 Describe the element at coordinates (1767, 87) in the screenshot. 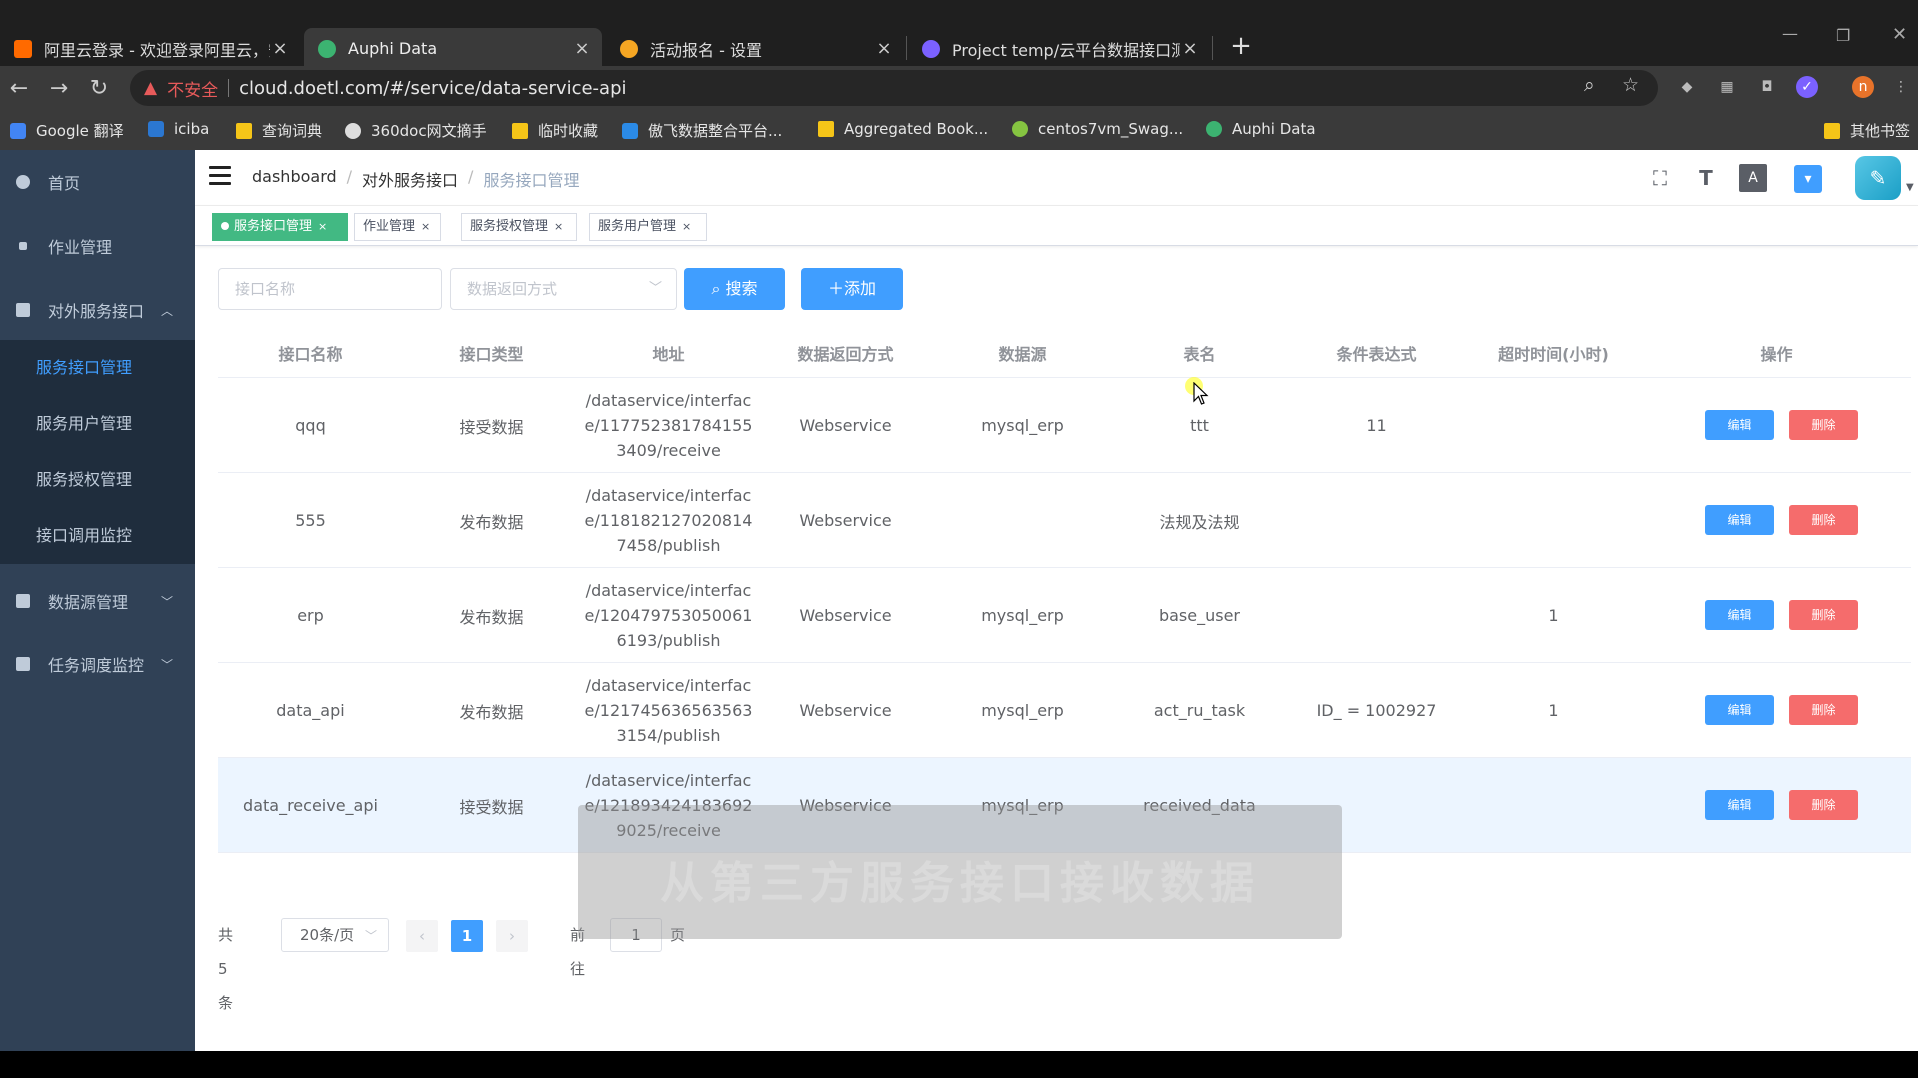

I see `extension-badge-icon: ◘` at that location.